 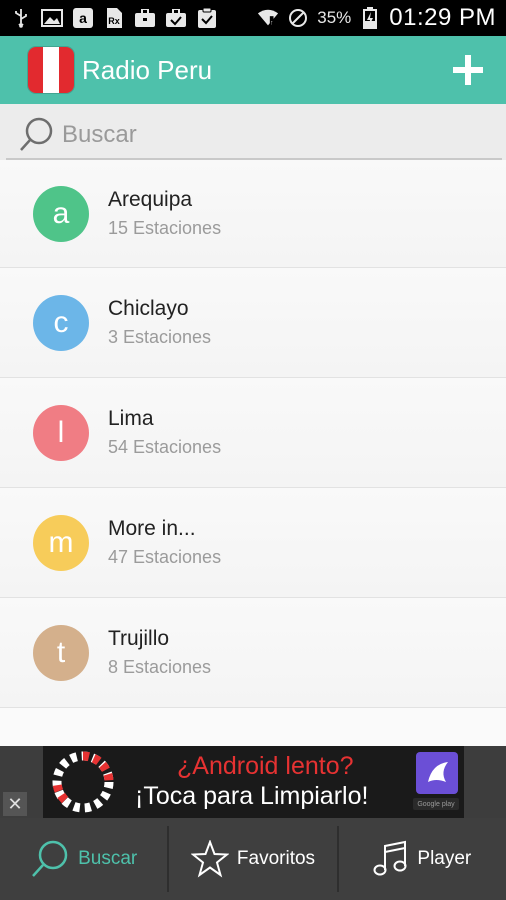 What do you see at coordinates (139, 638) in the screenshot?
I see `city-name: Trujillo` at bounding box center [139, 638].